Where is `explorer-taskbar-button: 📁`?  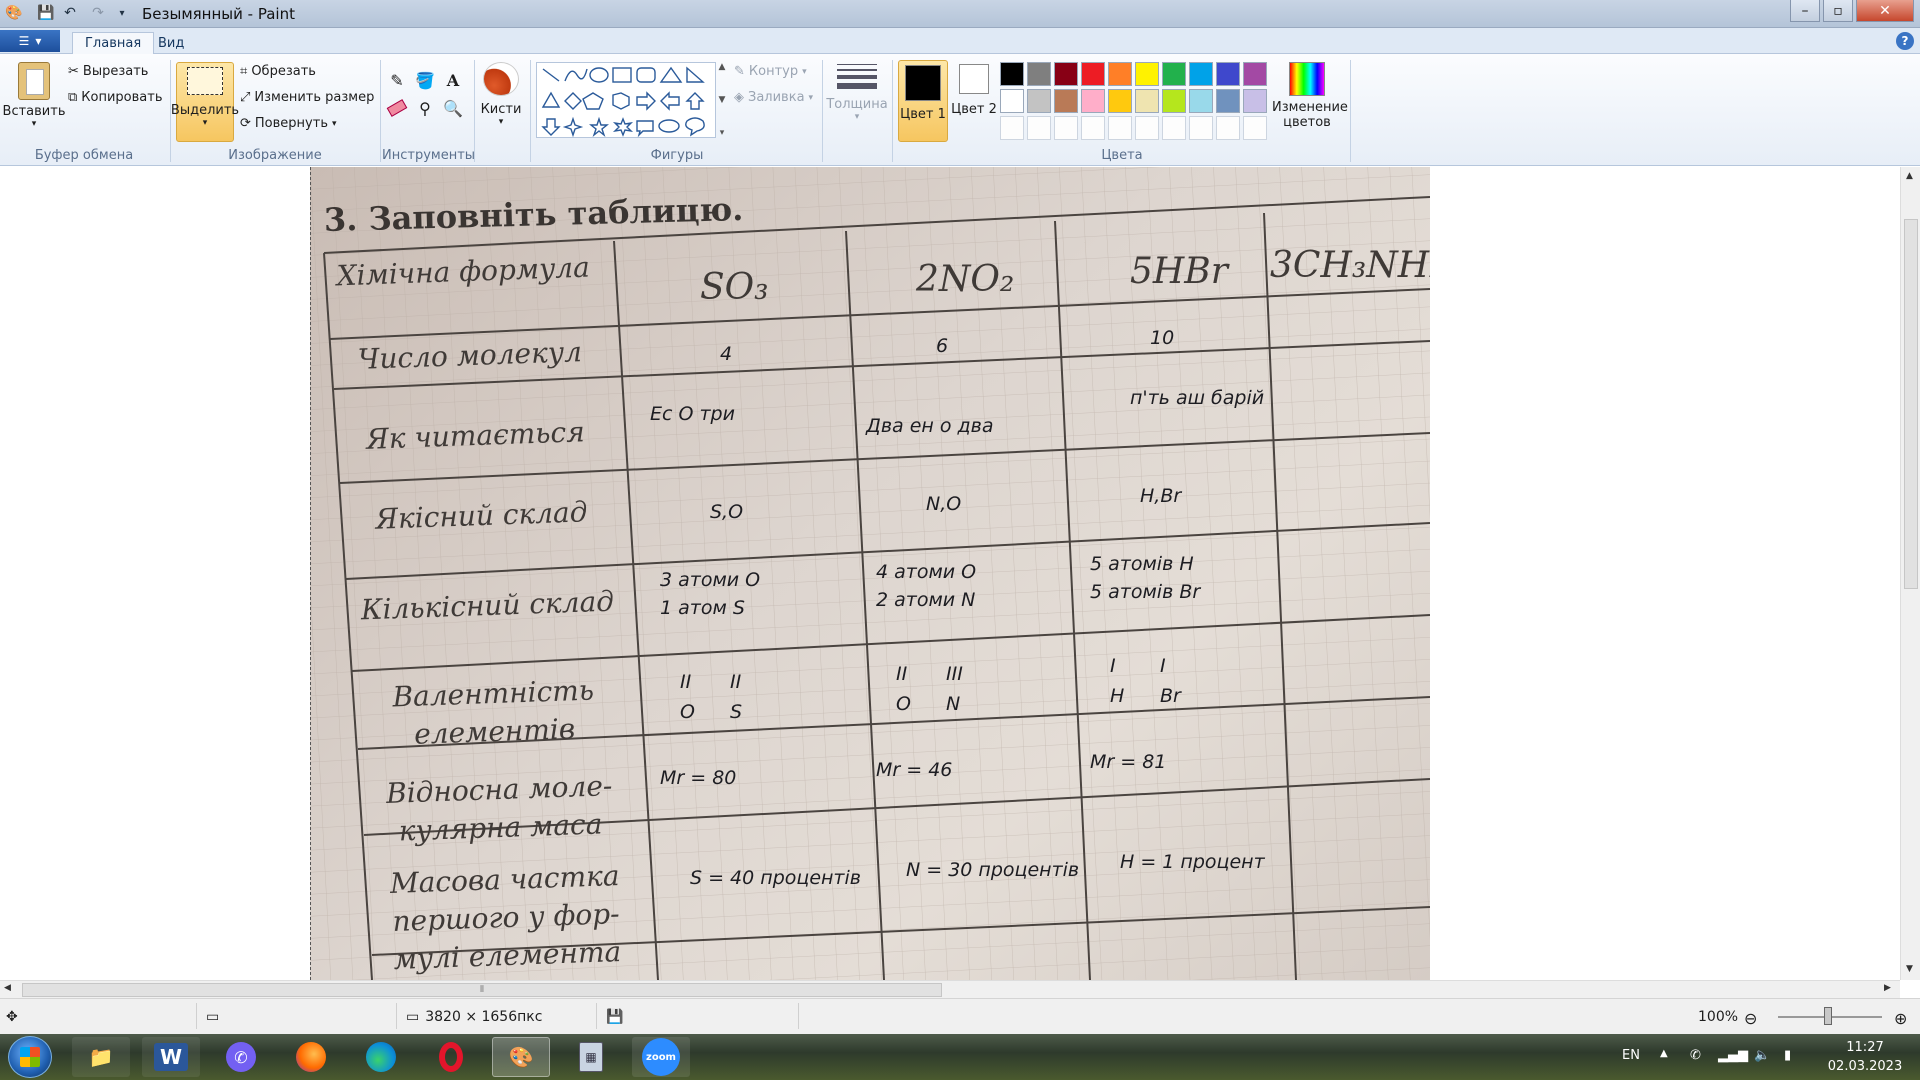
explorer-taskbar-button: 📁 is located at coordinates (101, 1057).